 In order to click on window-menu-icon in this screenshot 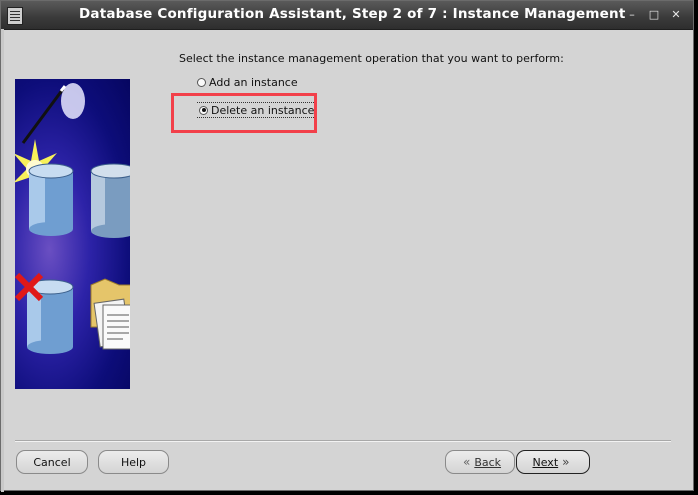, I will do `click(15, 16)`.